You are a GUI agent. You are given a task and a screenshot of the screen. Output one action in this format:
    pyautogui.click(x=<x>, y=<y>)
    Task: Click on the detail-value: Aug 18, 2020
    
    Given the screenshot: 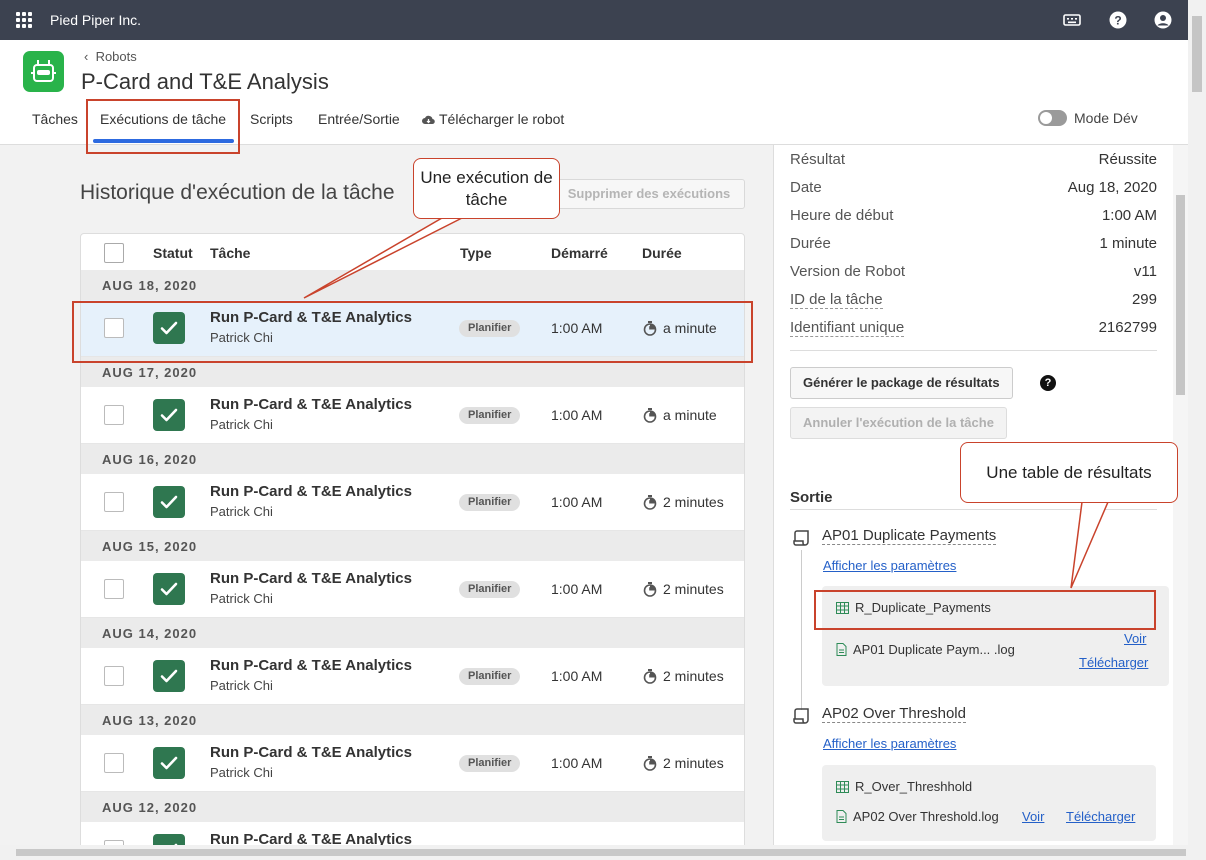 What is the action you would take?
    pyautogui.click(x=1112, y=187)
    